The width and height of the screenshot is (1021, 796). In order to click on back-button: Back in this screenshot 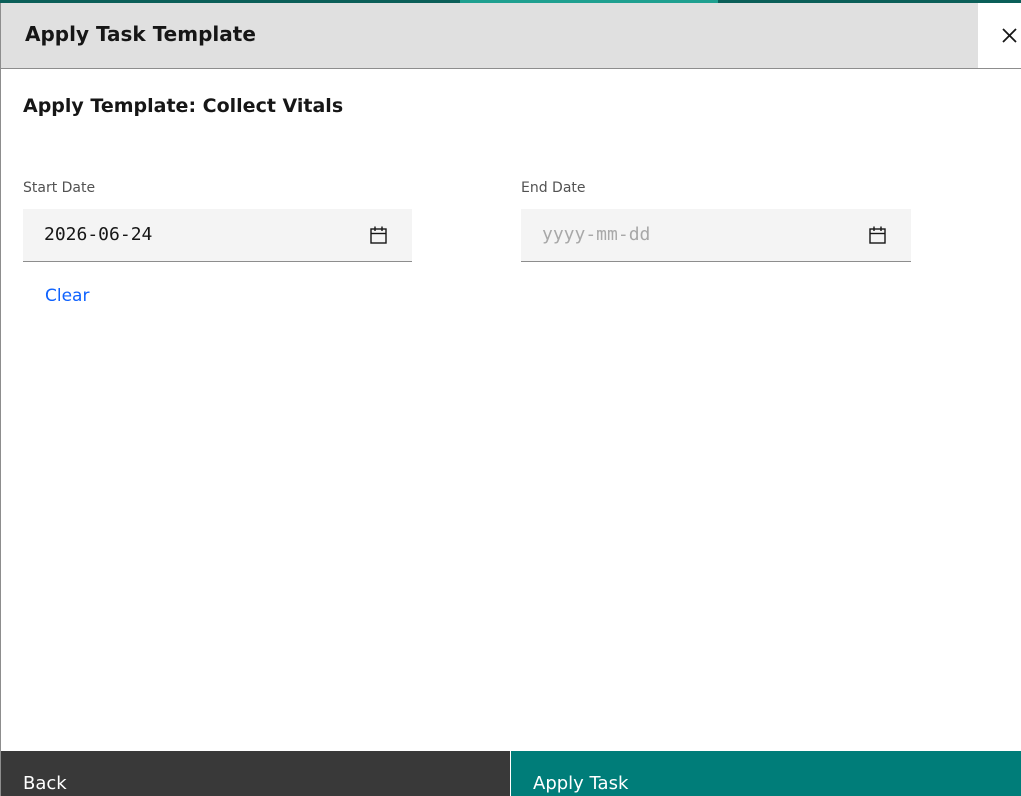, I will do `click(255, 773)`.